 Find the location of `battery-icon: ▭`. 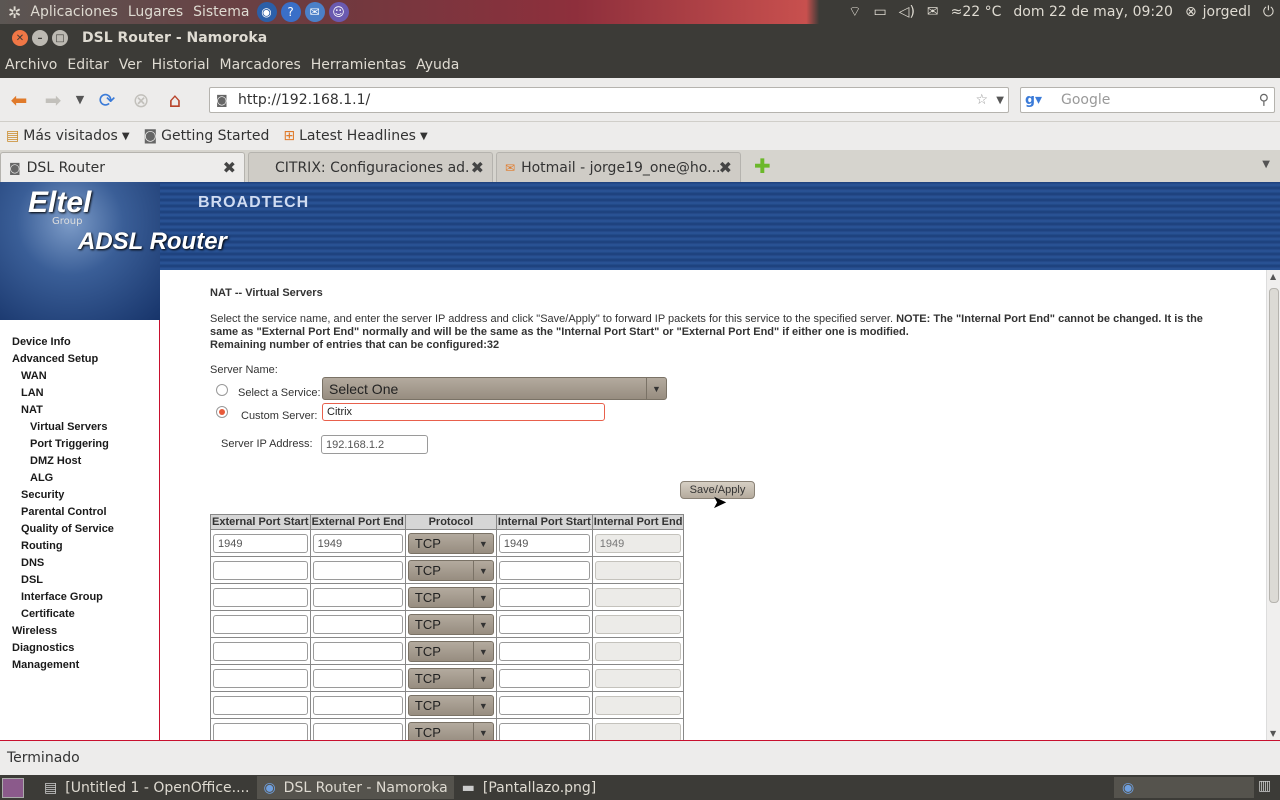

battery-icon: ▭ is located at coordinates (879, 12).